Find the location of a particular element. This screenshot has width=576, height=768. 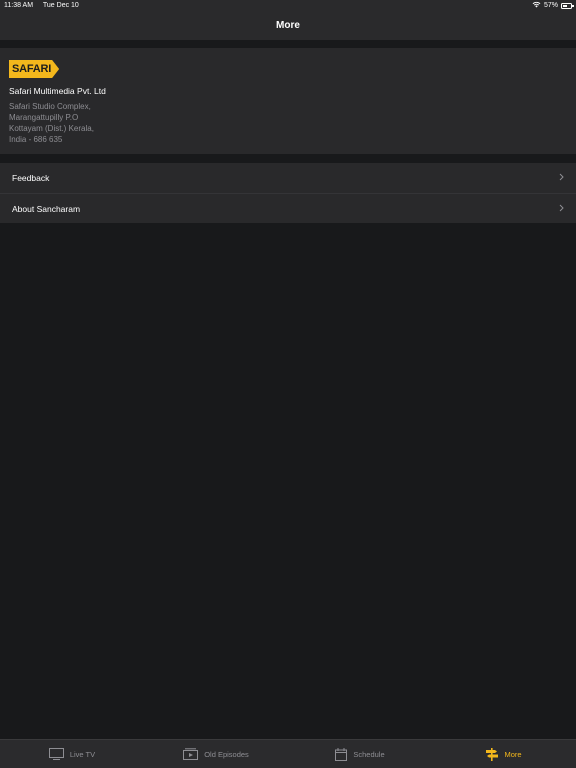

menu-list: Feedback About Sancharam is located at coordinates (288, 193).